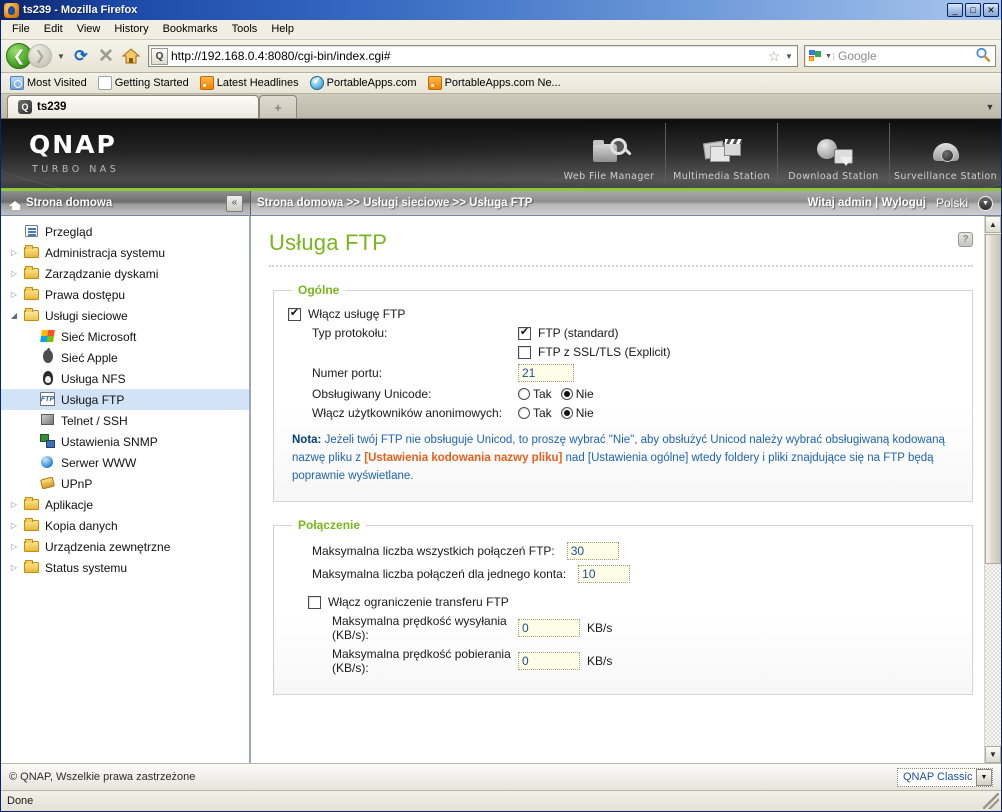 The height and width of the screenshot is (812, 1002). Describe the element at coordinates (993, 655) in the screenshot. I see `scrollbar-track` at that location.